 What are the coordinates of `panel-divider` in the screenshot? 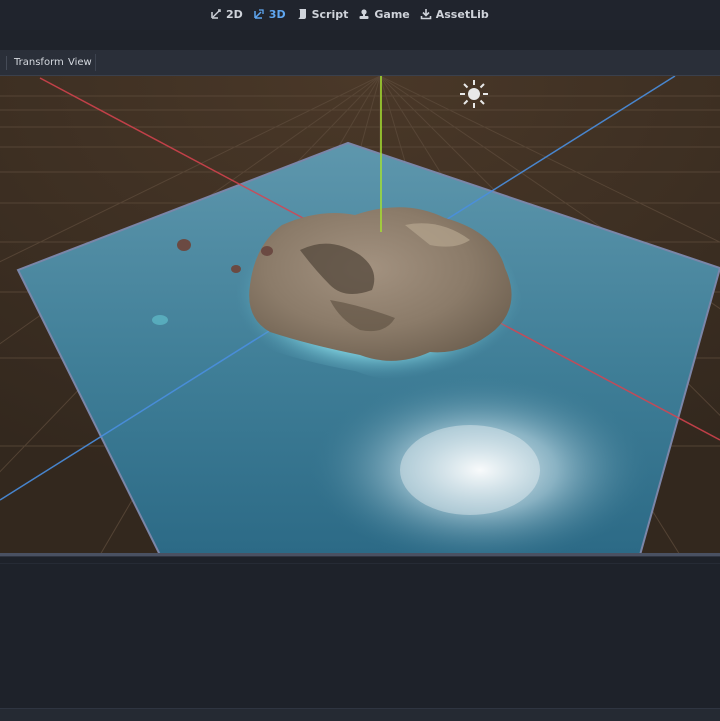 It's located at (360, 563).